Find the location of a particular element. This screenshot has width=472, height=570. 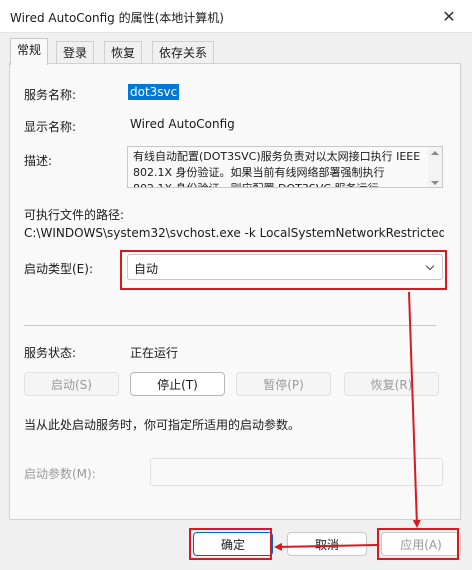

startup-type-label: 启动类型(E): is located at coordinates (58, 269).